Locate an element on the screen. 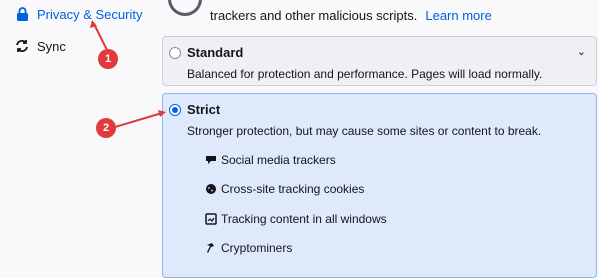  standard-title: Standard is located at coordinates (215, 52).